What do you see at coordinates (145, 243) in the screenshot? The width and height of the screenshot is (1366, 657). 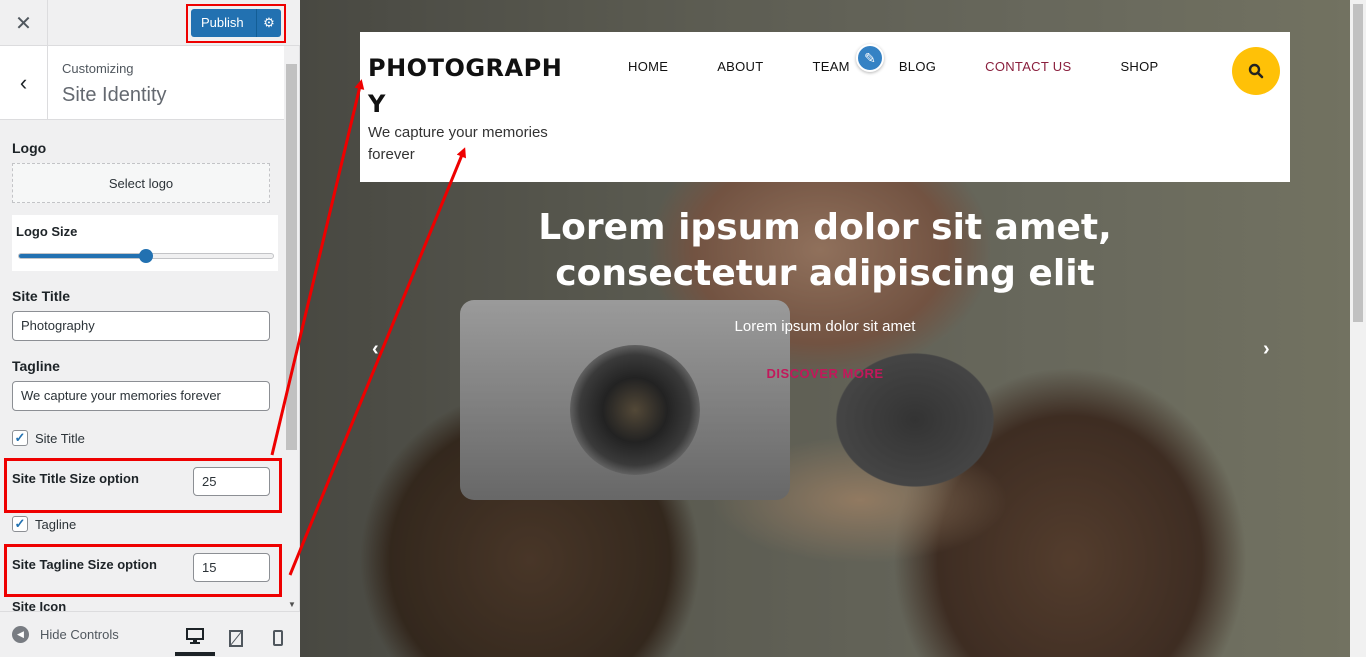 I see `logo-size-control: Logo Size` at bounding box center [145, 243].